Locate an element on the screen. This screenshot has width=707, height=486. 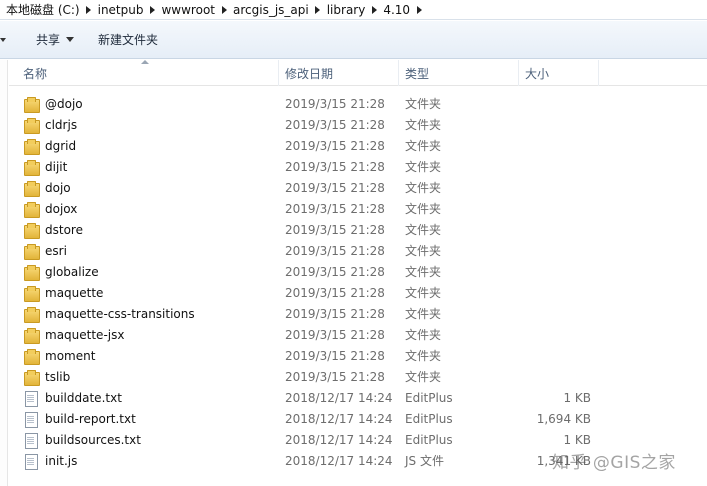
breadcrumb-label: library is located at coordinates (346, 10).